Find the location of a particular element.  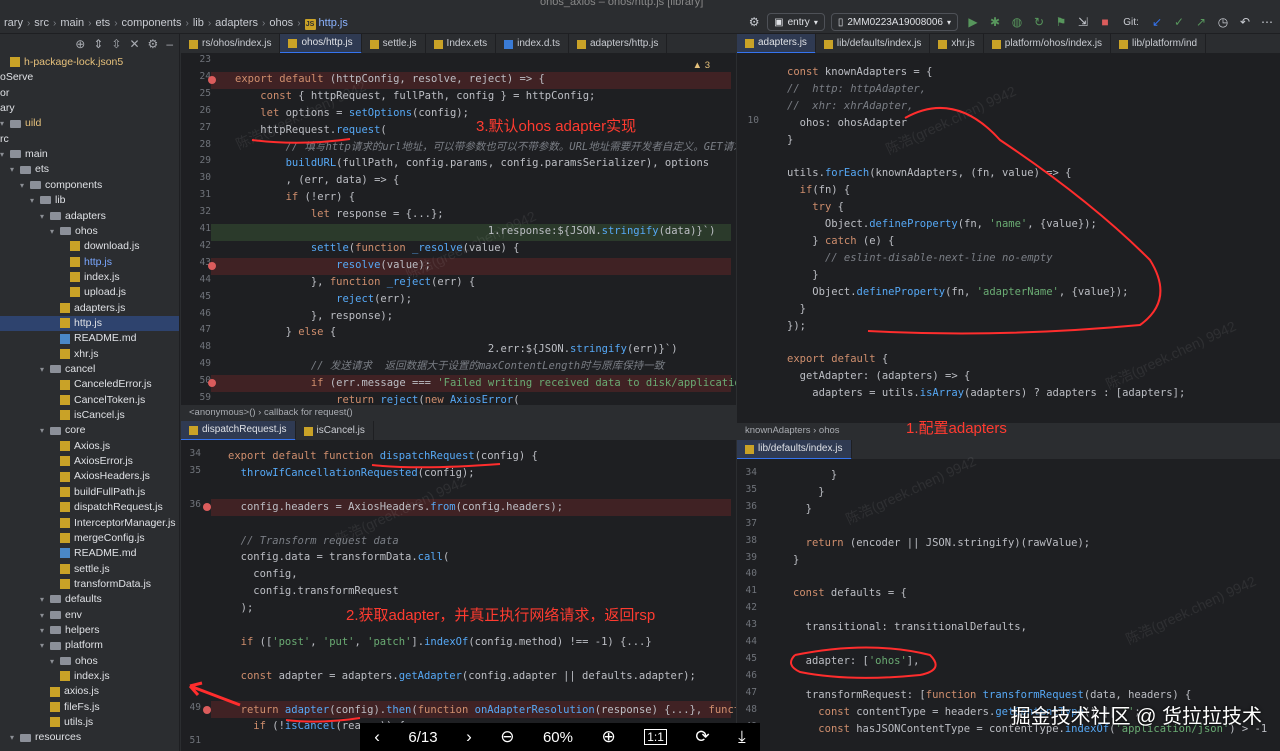

editor-tab: Index.ets is located at coordinates (461, 43).